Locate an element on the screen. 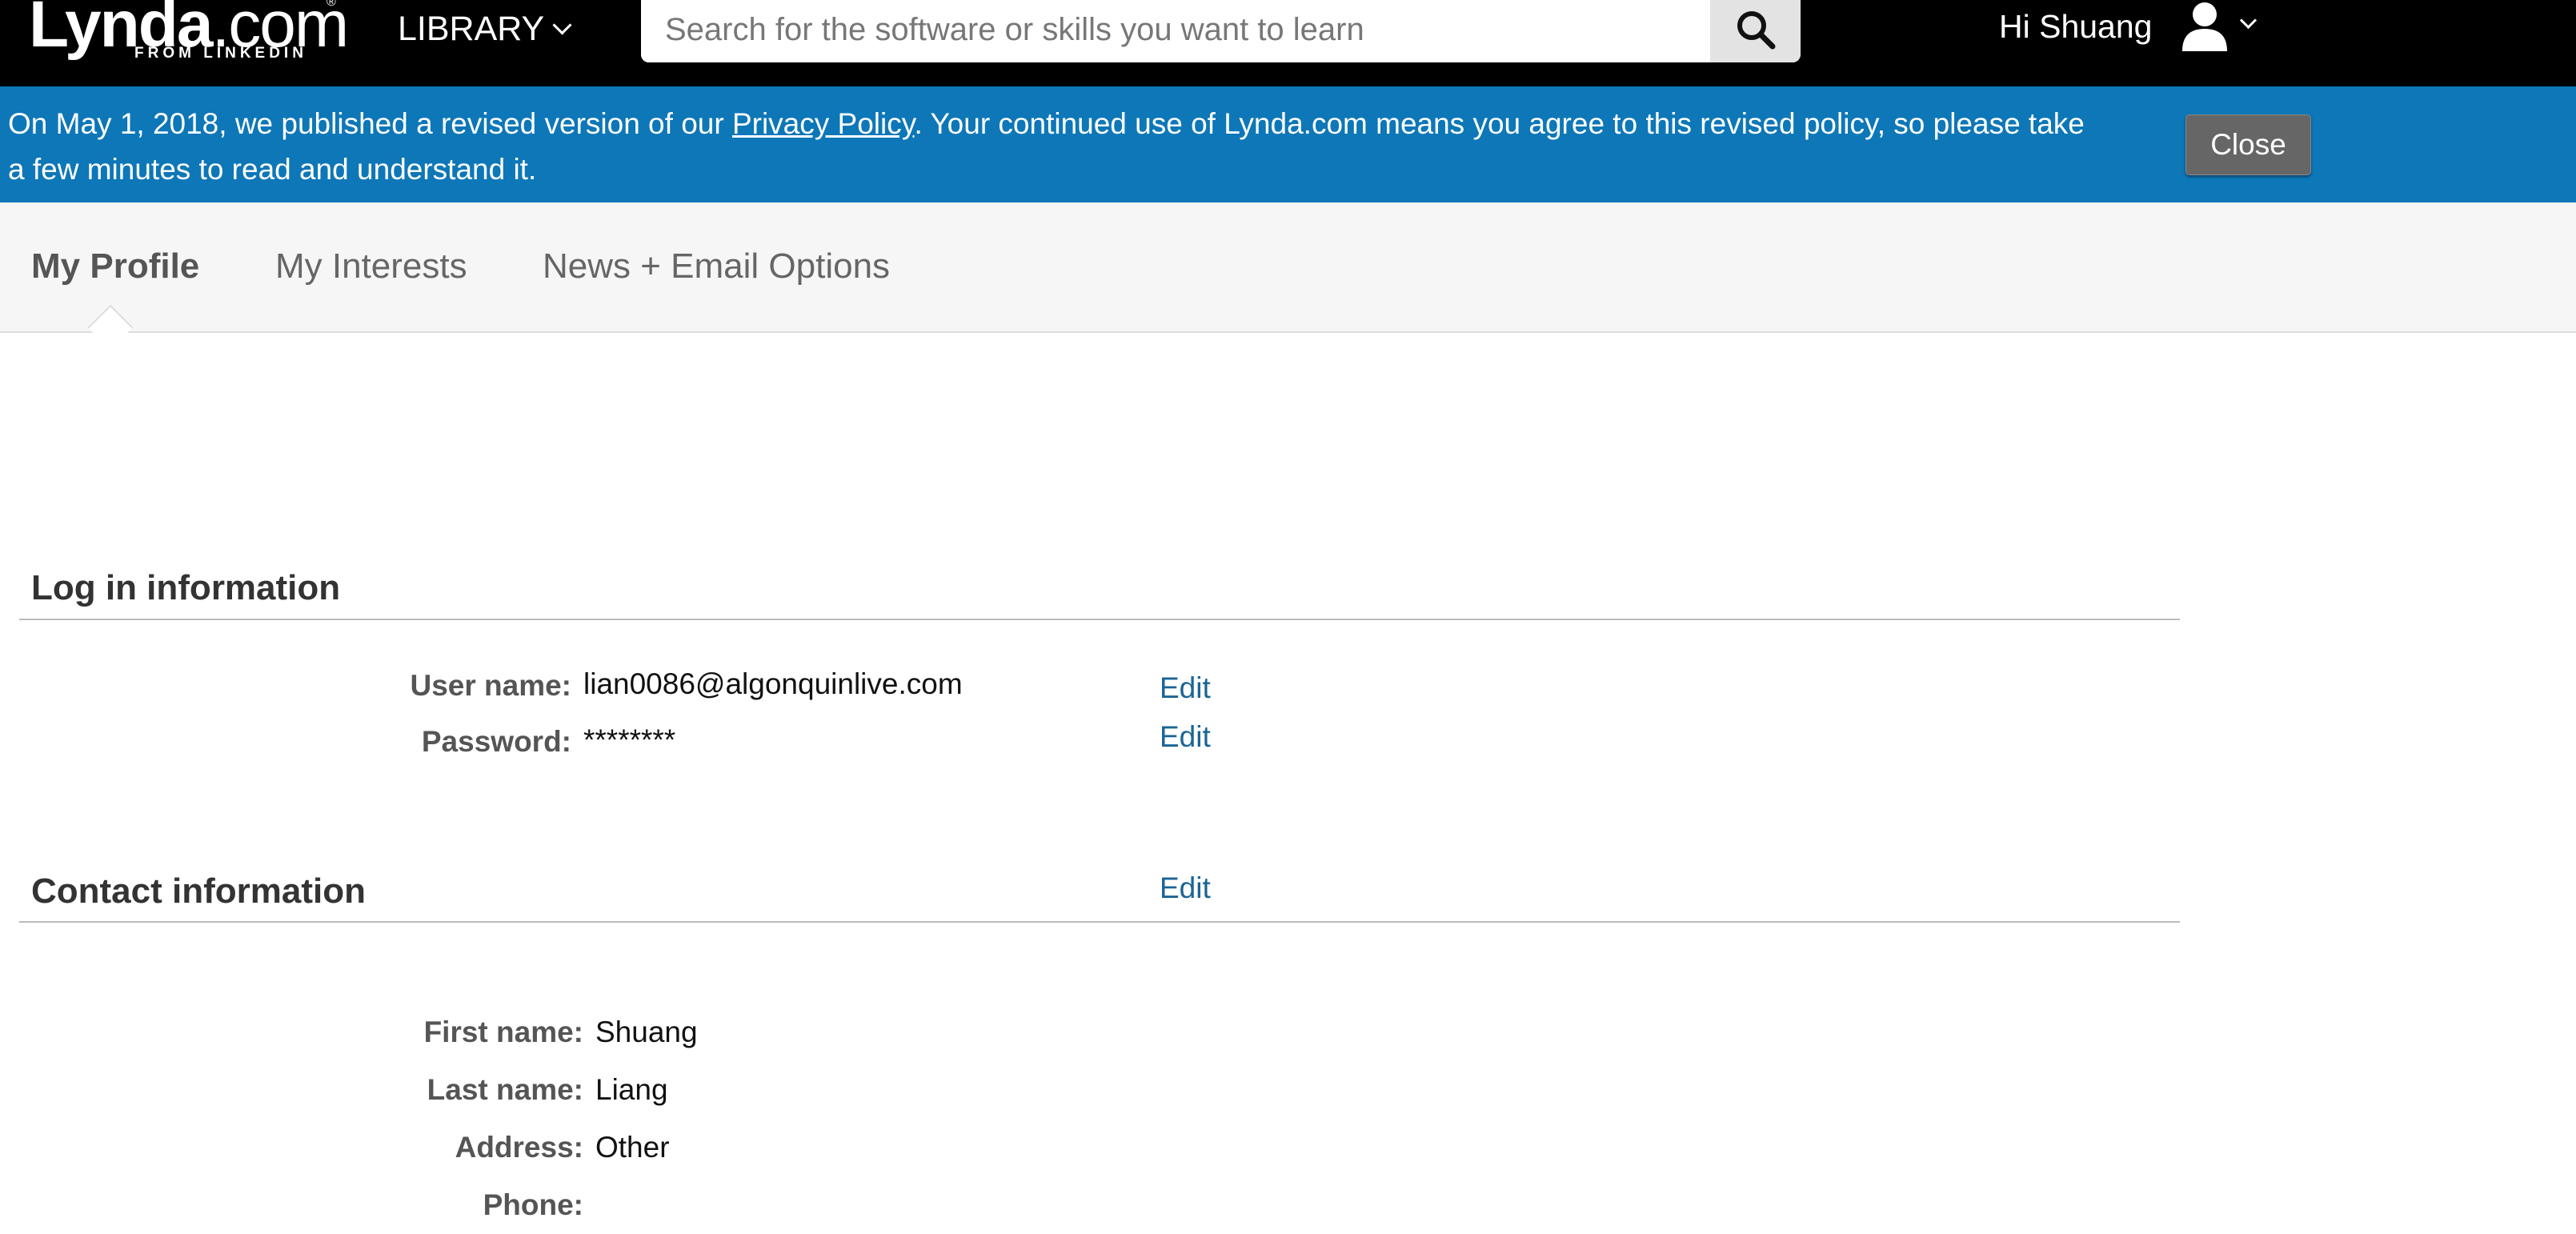 The image size is (2576, 1234). last-name-value: Liang is located at coordinates (631, 1089).